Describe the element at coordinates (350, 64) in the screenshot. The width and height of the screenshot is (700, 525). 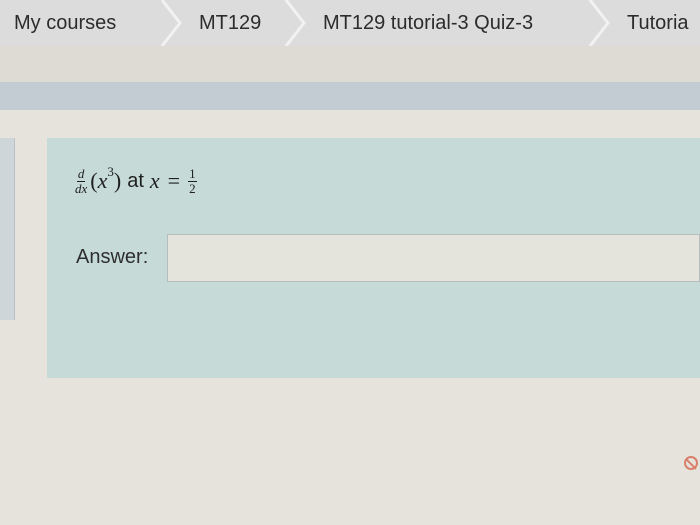
I see `header-band` at that location.